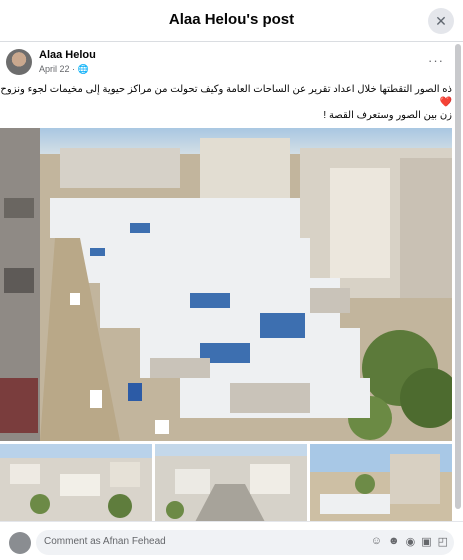  I want to click on comment-input: Comment as Afnan Fehead ☺ ☻ ◉ ▣ ◰, so click(245, 542).